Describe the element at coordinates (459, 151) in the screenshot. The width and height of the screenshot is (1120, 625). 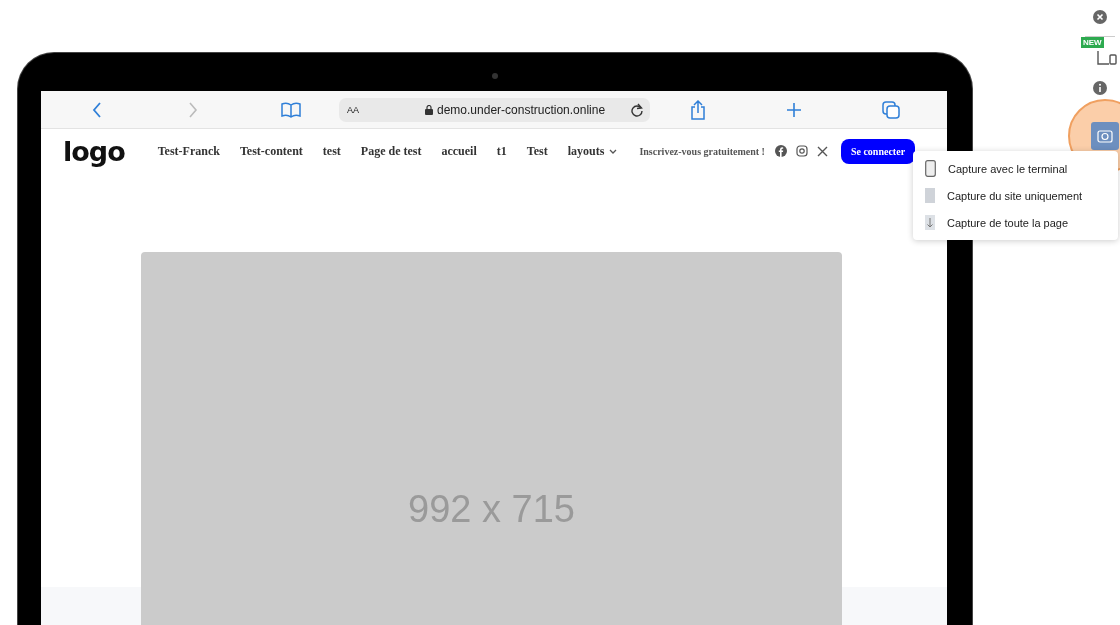
I see `nav-link: accueil` at that location.